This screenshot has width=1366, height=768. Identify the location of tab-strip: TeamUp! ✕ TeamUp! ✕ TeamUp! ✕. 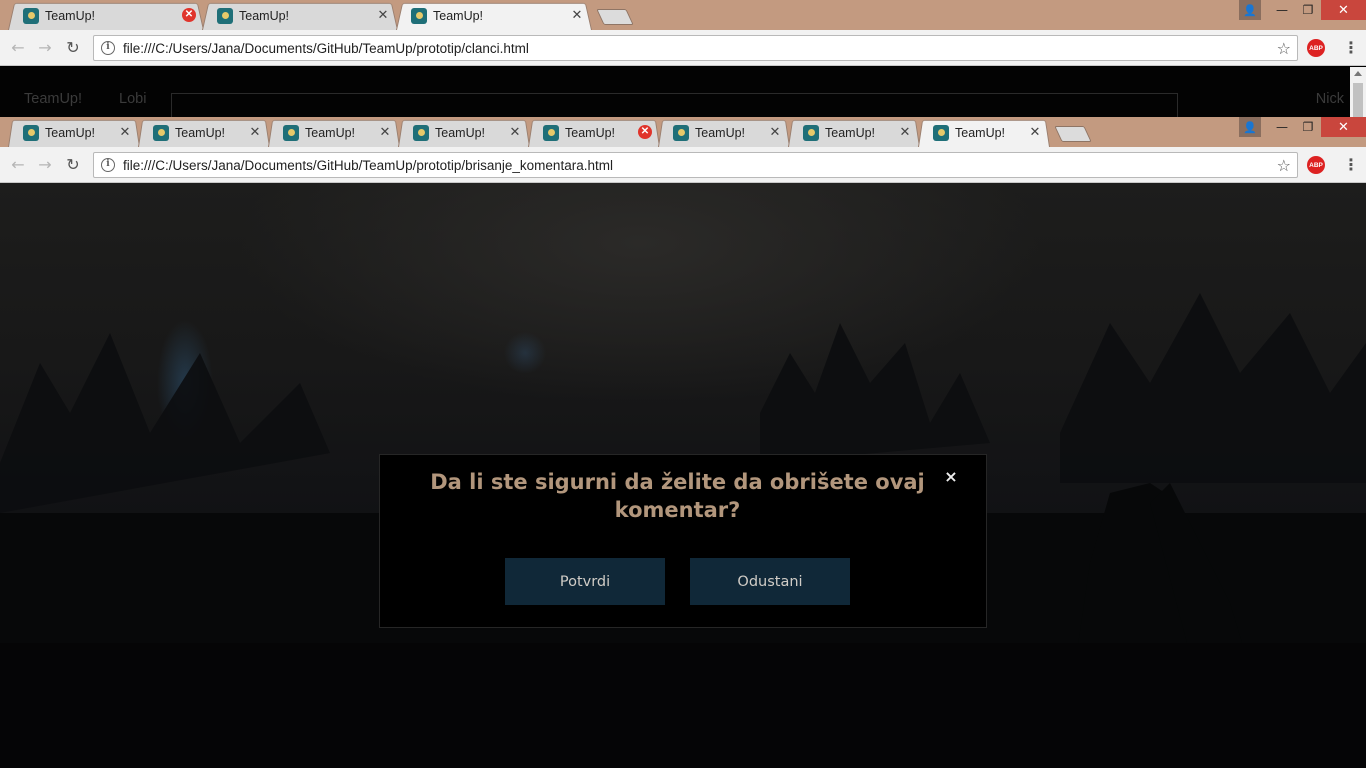
(319, 15).